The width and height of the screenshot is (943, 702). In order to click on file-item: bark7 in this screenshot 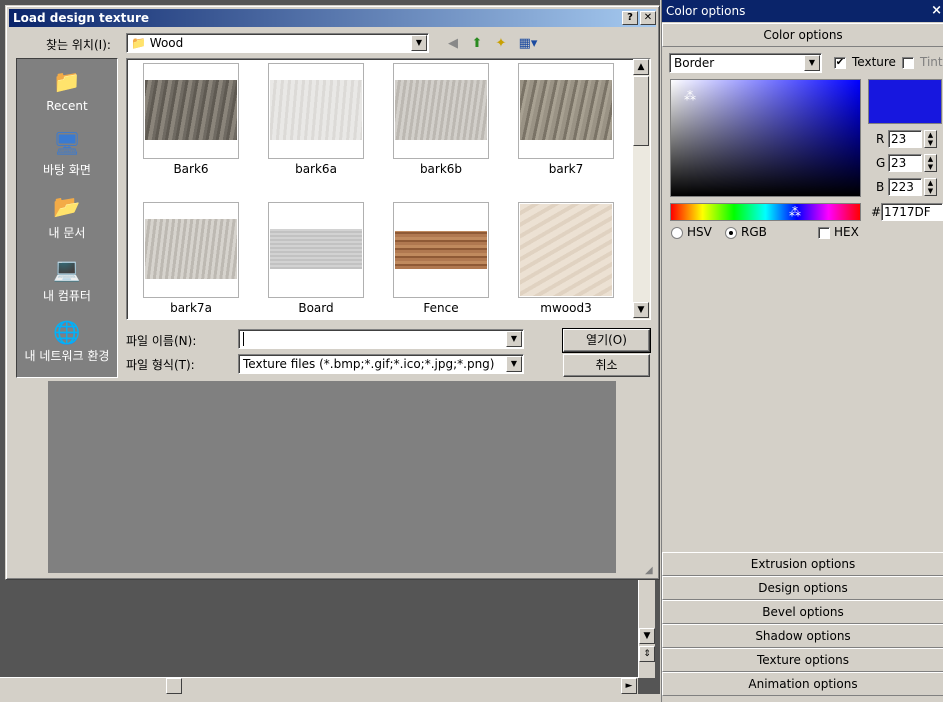, I will do `click(566, 119)`.